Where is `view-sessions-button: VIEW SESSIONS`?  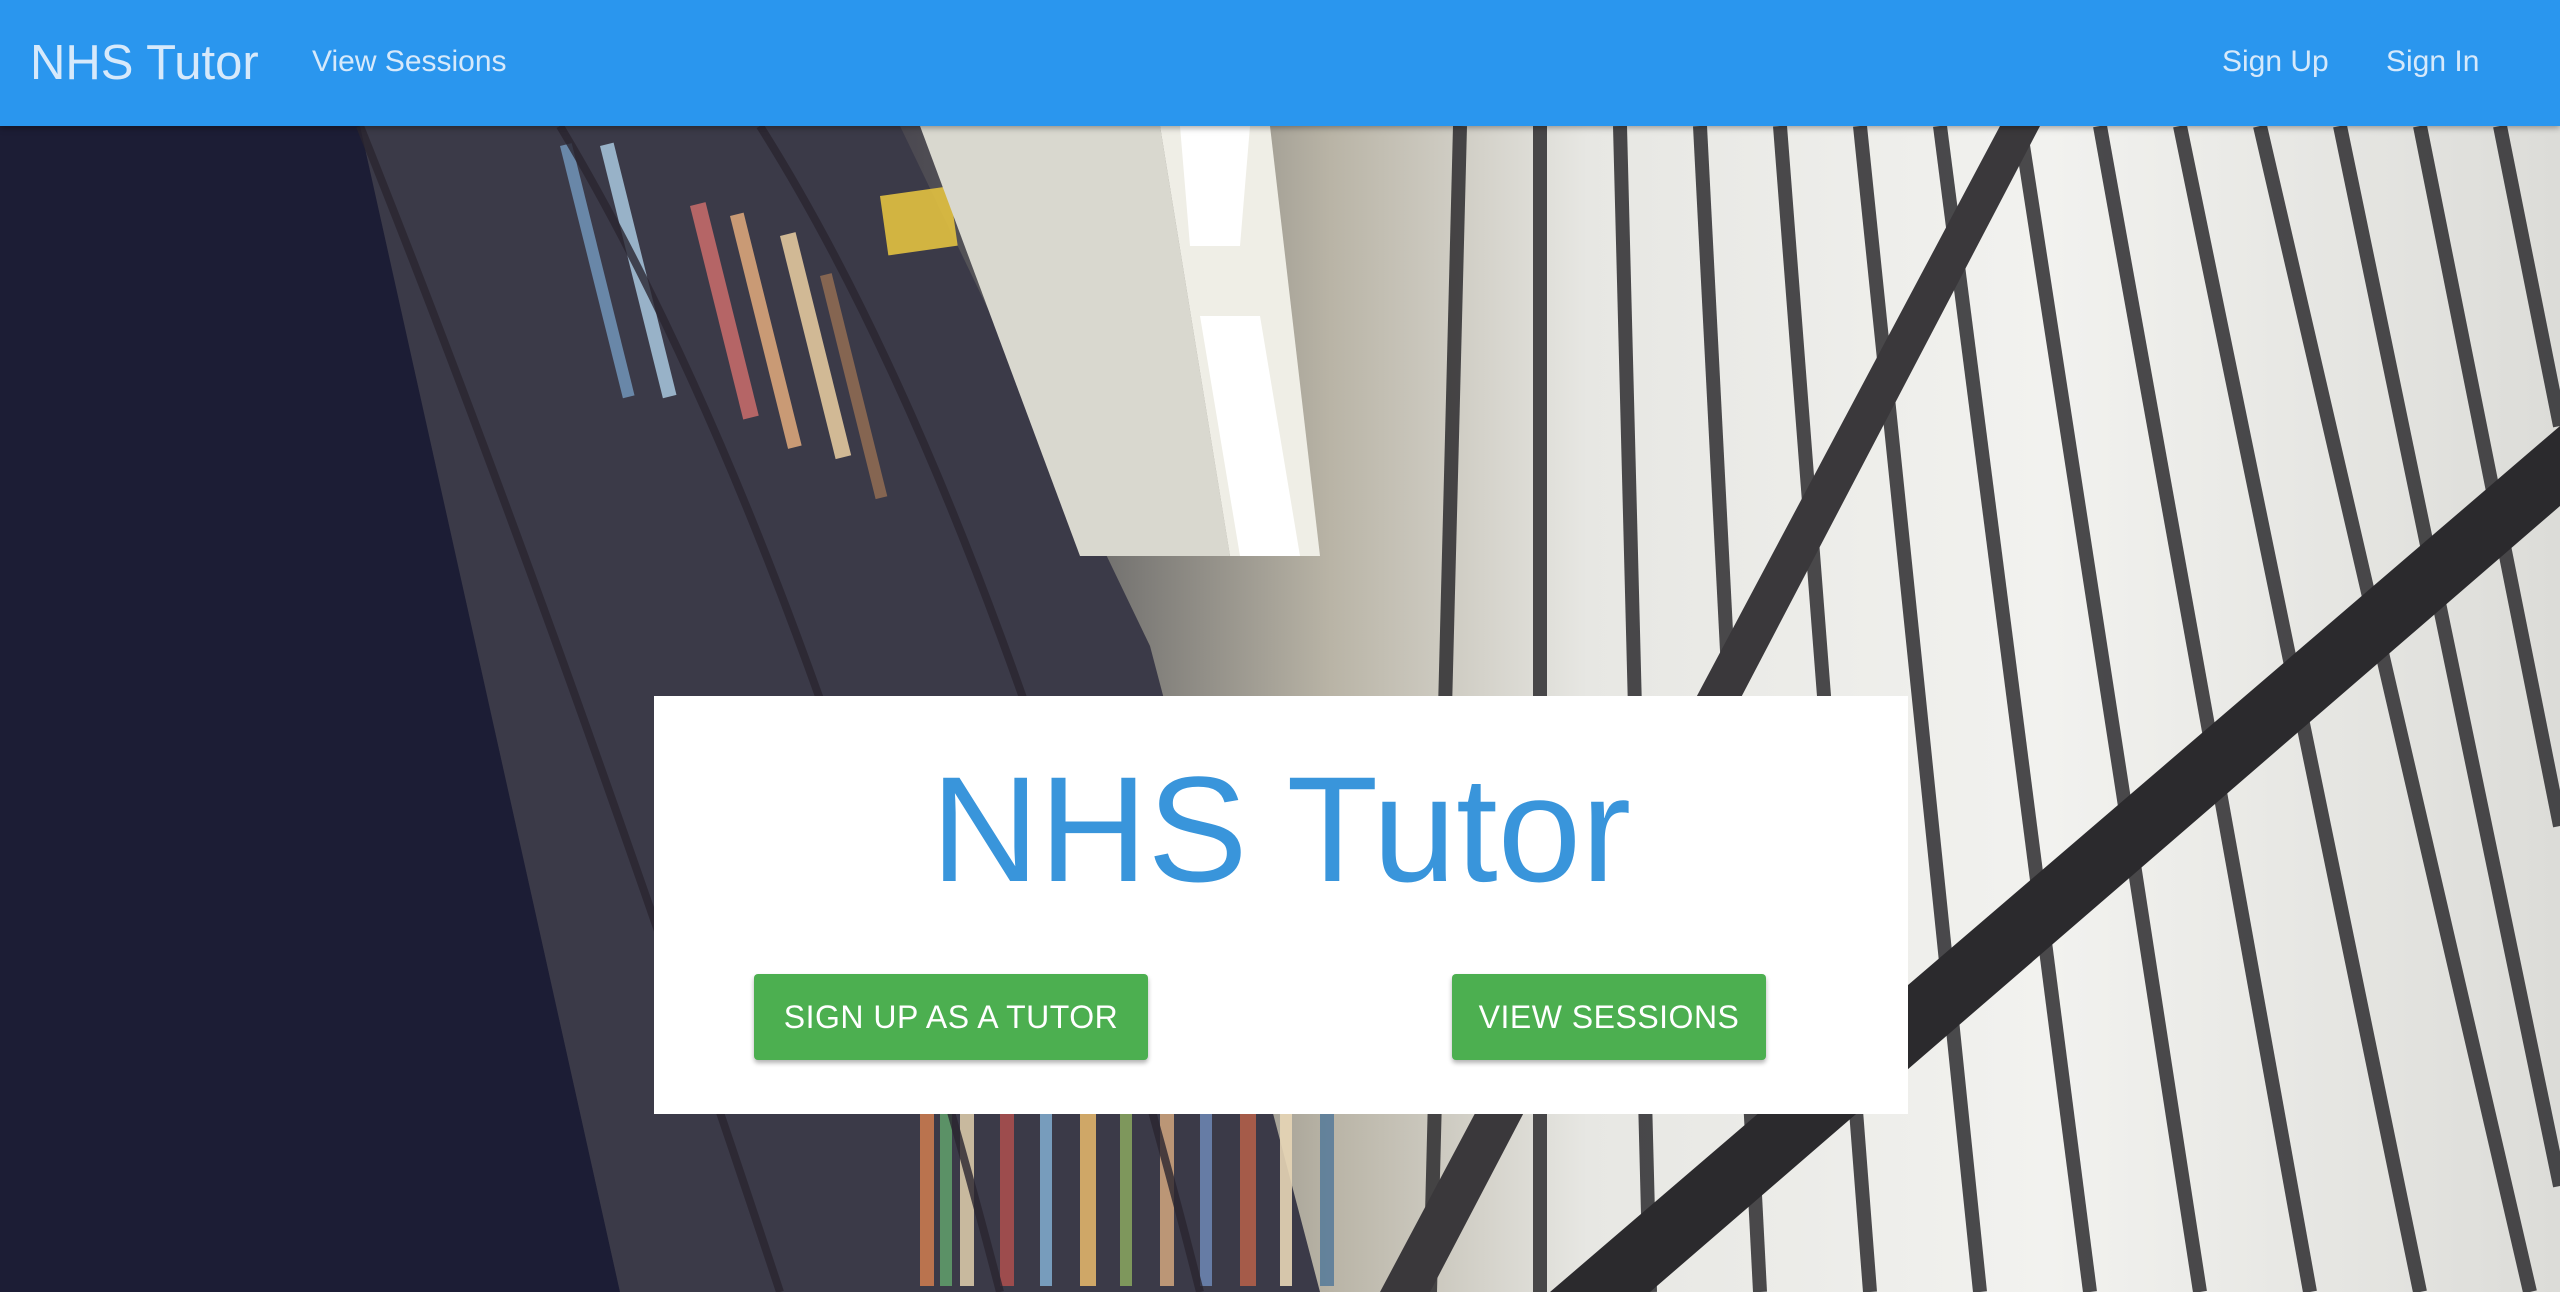
view-sessions-button: VIEW SESSIONS is located at coordinates (1609, 1017).